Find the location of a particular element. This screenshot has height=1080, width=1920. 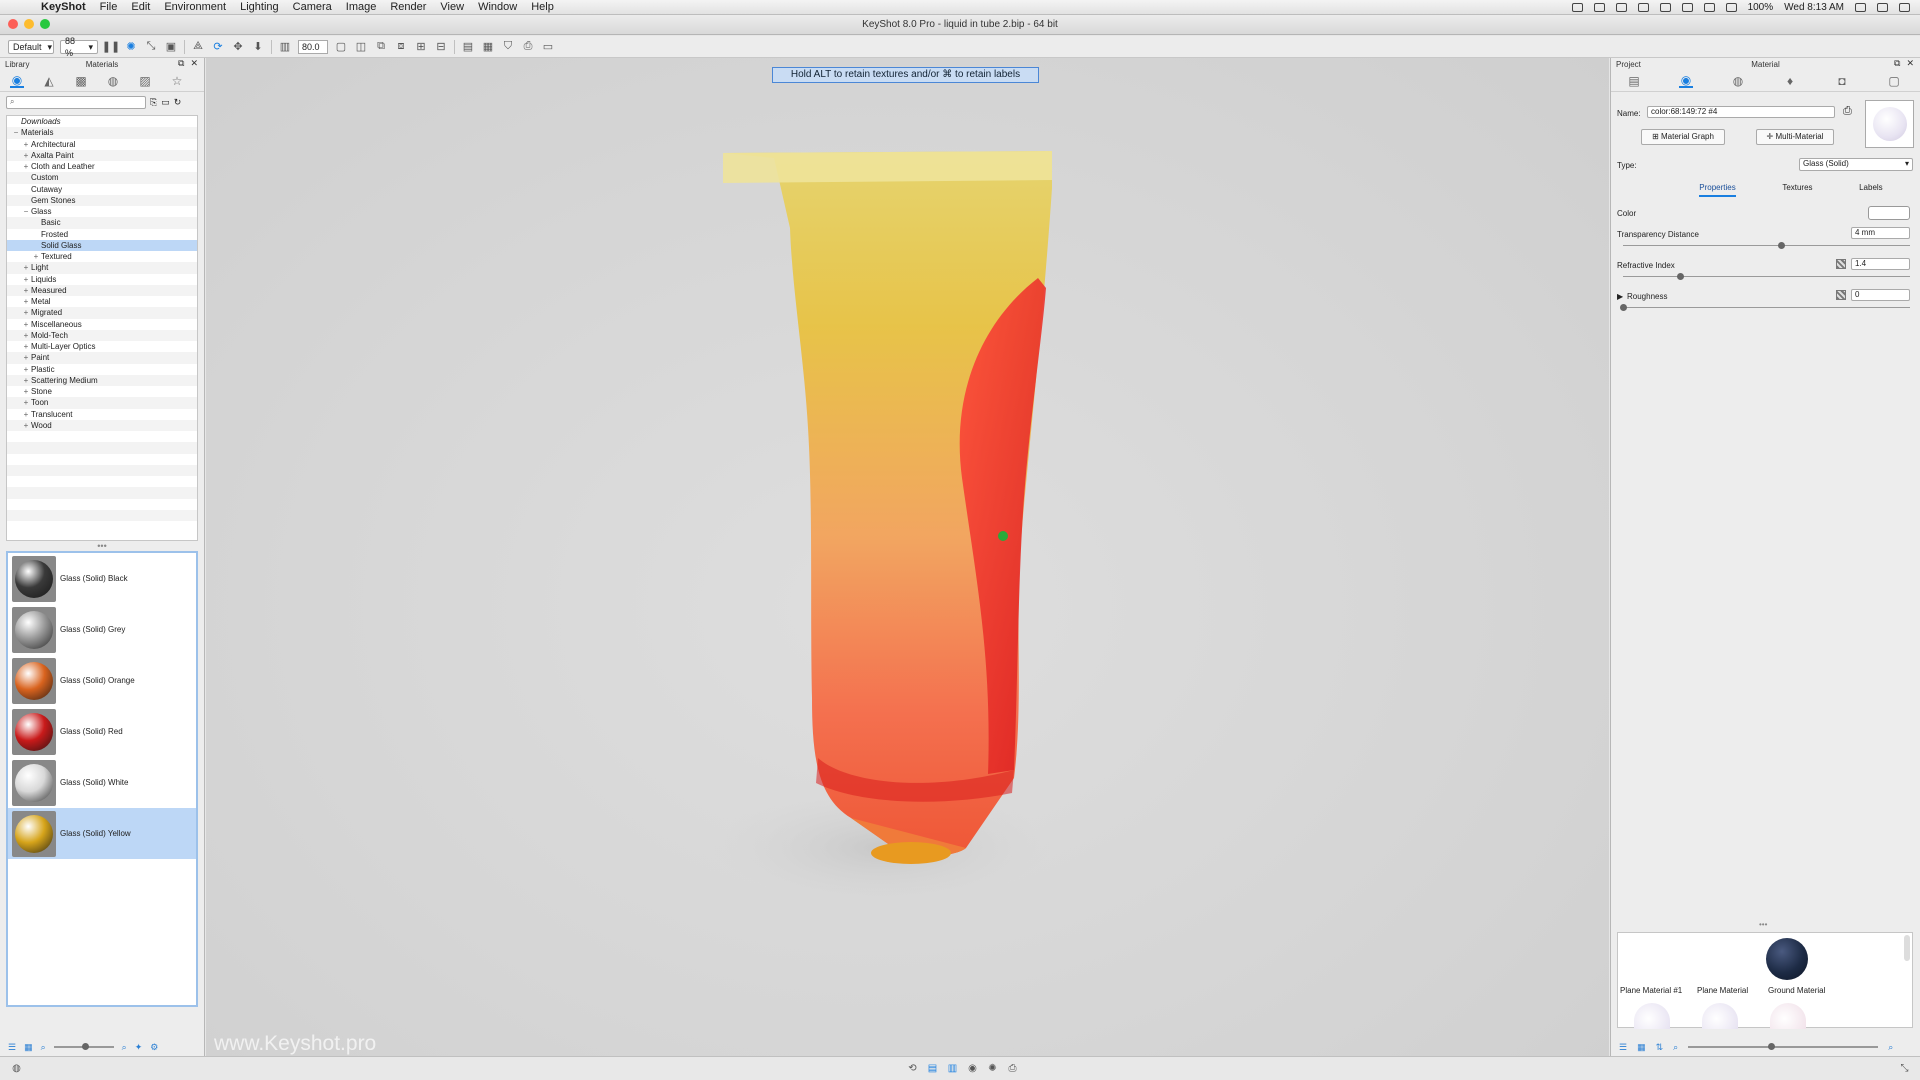

scrollbar is located at coordinates (1907, 948).